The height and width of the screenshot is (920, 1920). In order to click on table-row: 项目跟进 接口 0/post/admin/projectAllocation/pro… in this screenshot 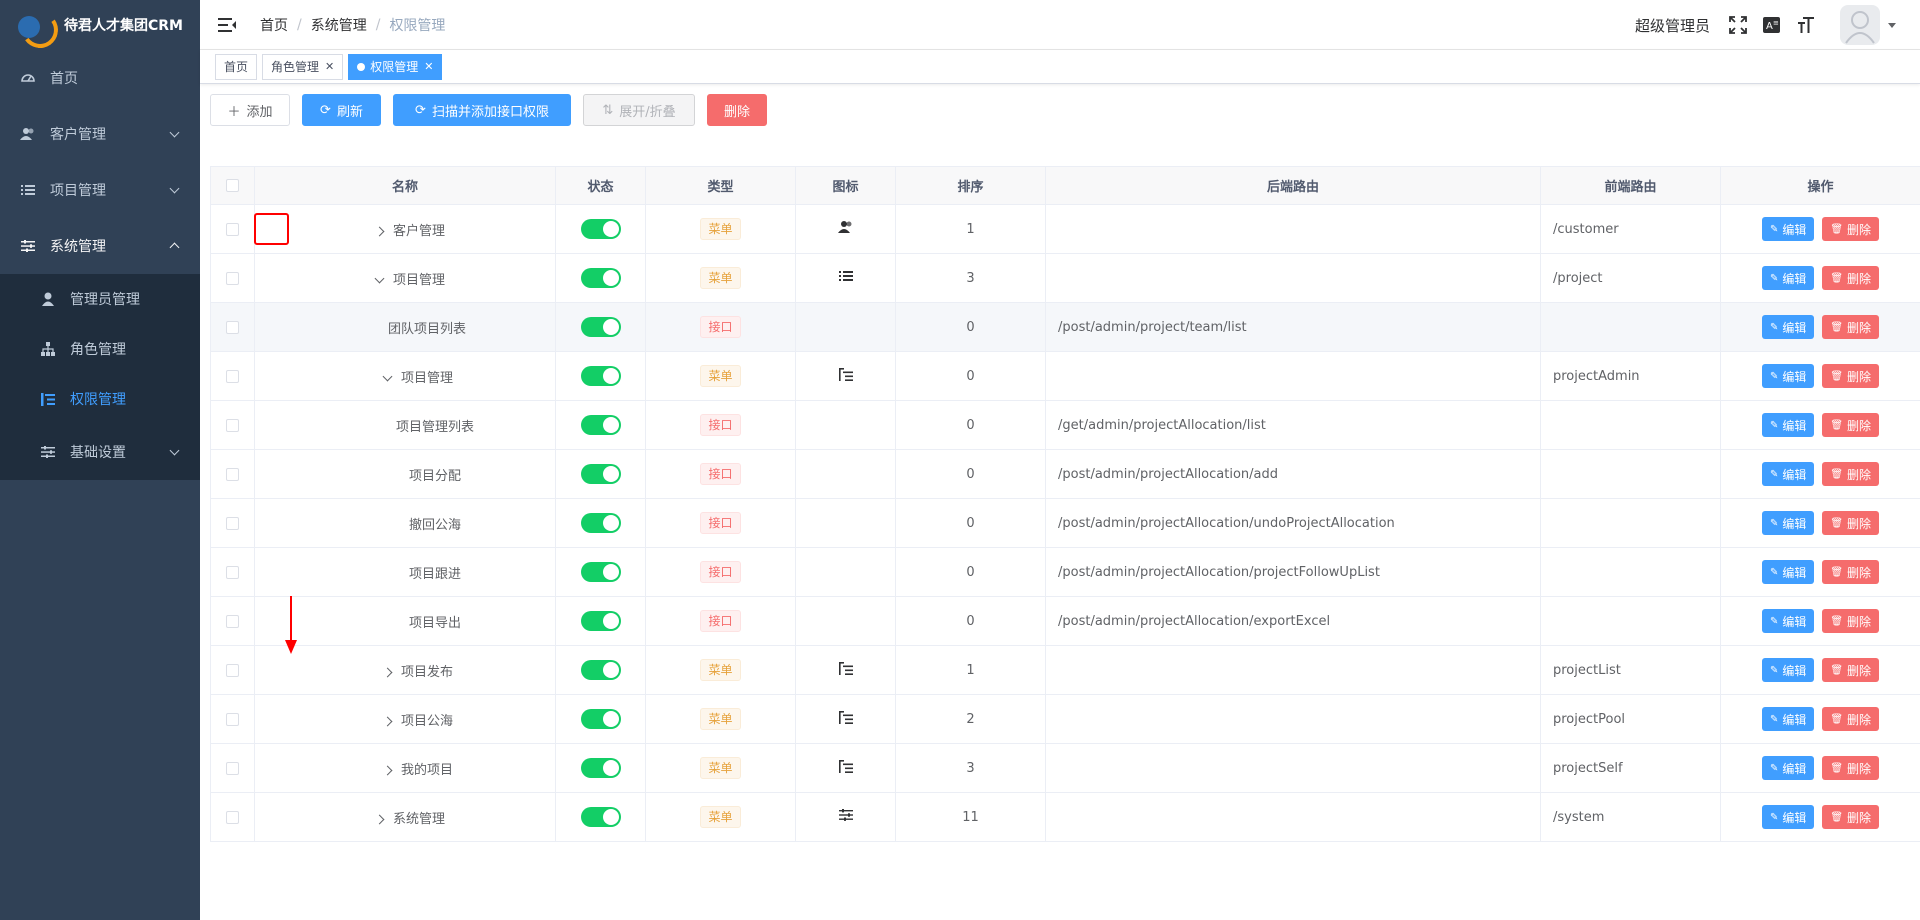, I will do `click(1065, 572)`.